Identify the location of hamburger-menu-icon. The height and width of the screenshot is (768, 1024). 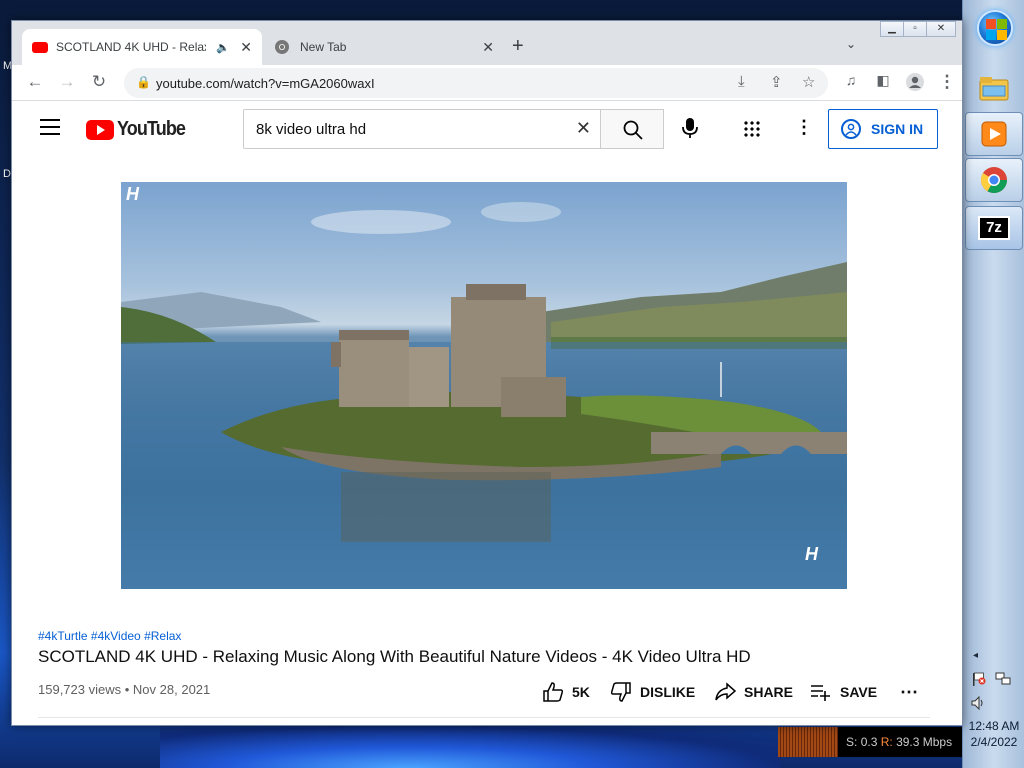
(50, 127).